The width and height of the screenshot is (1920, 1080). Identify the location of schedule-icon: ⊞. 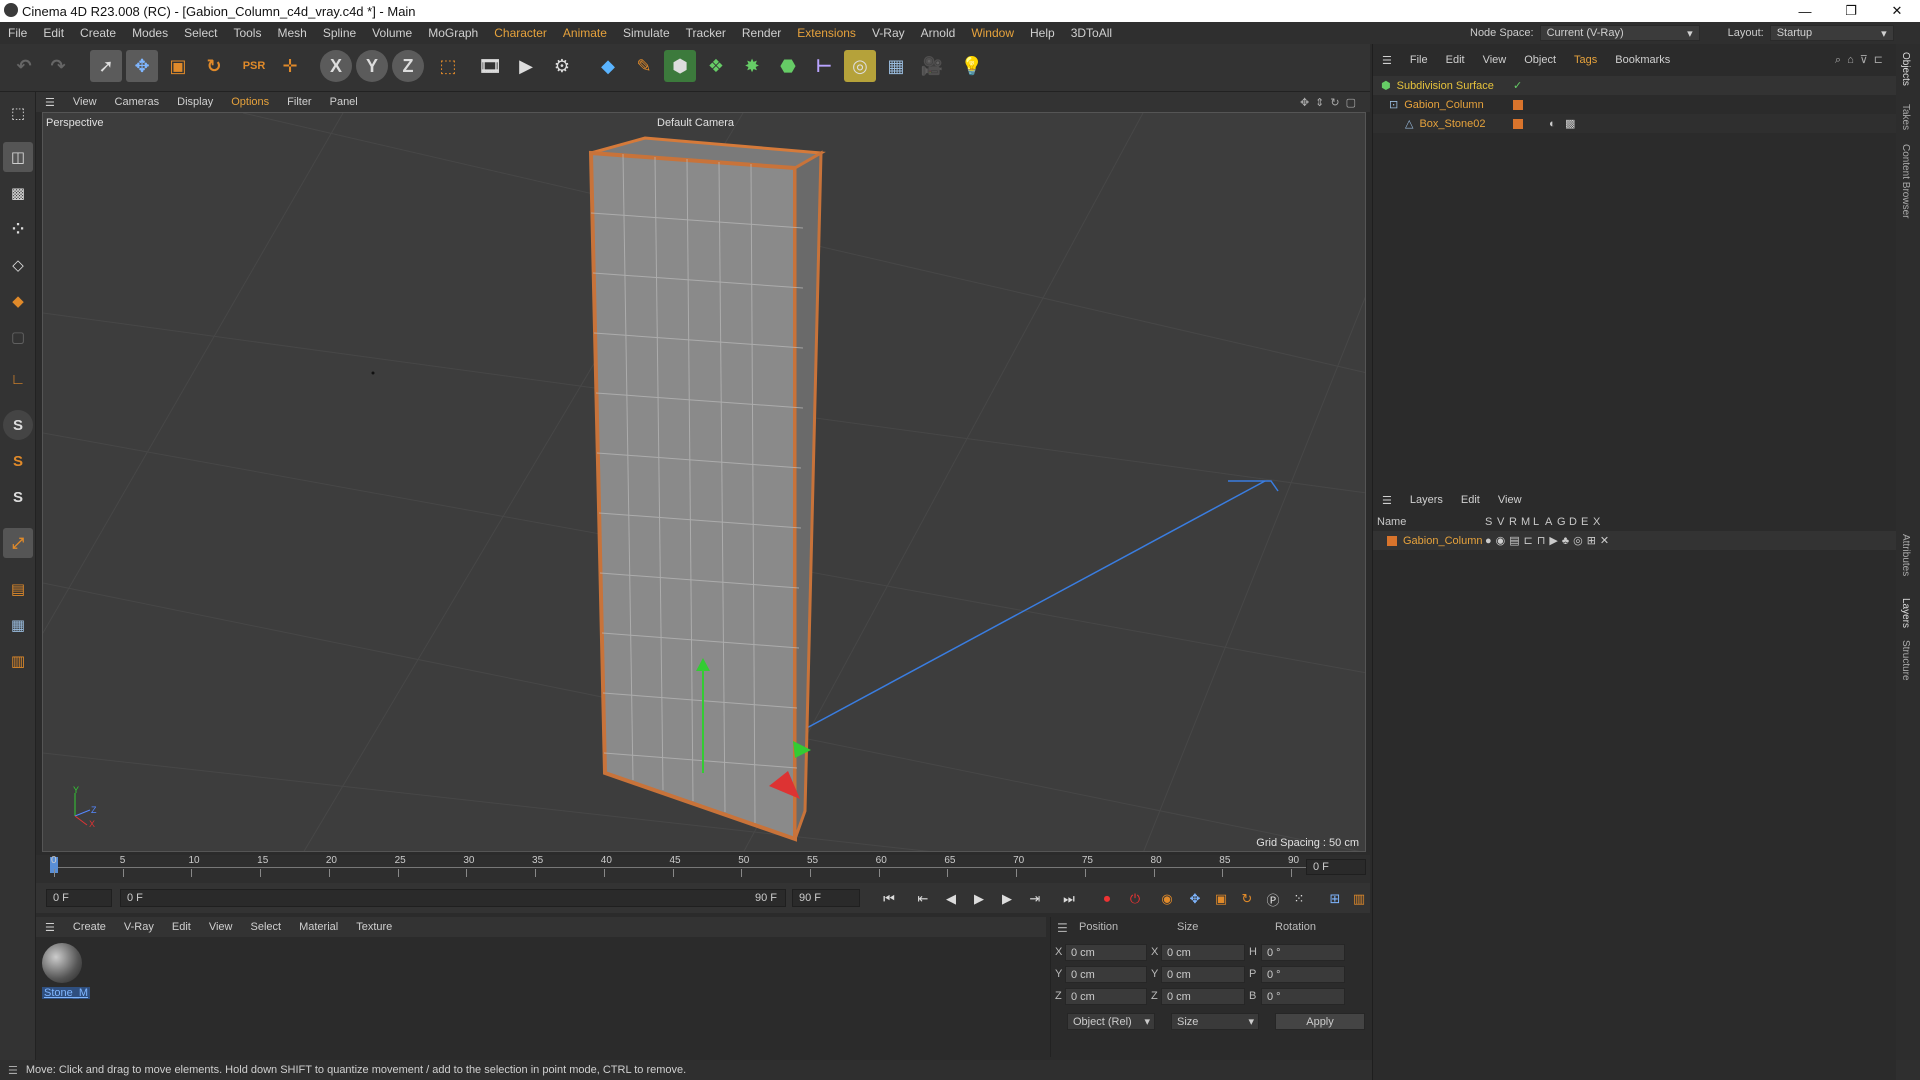
(1335, 899).